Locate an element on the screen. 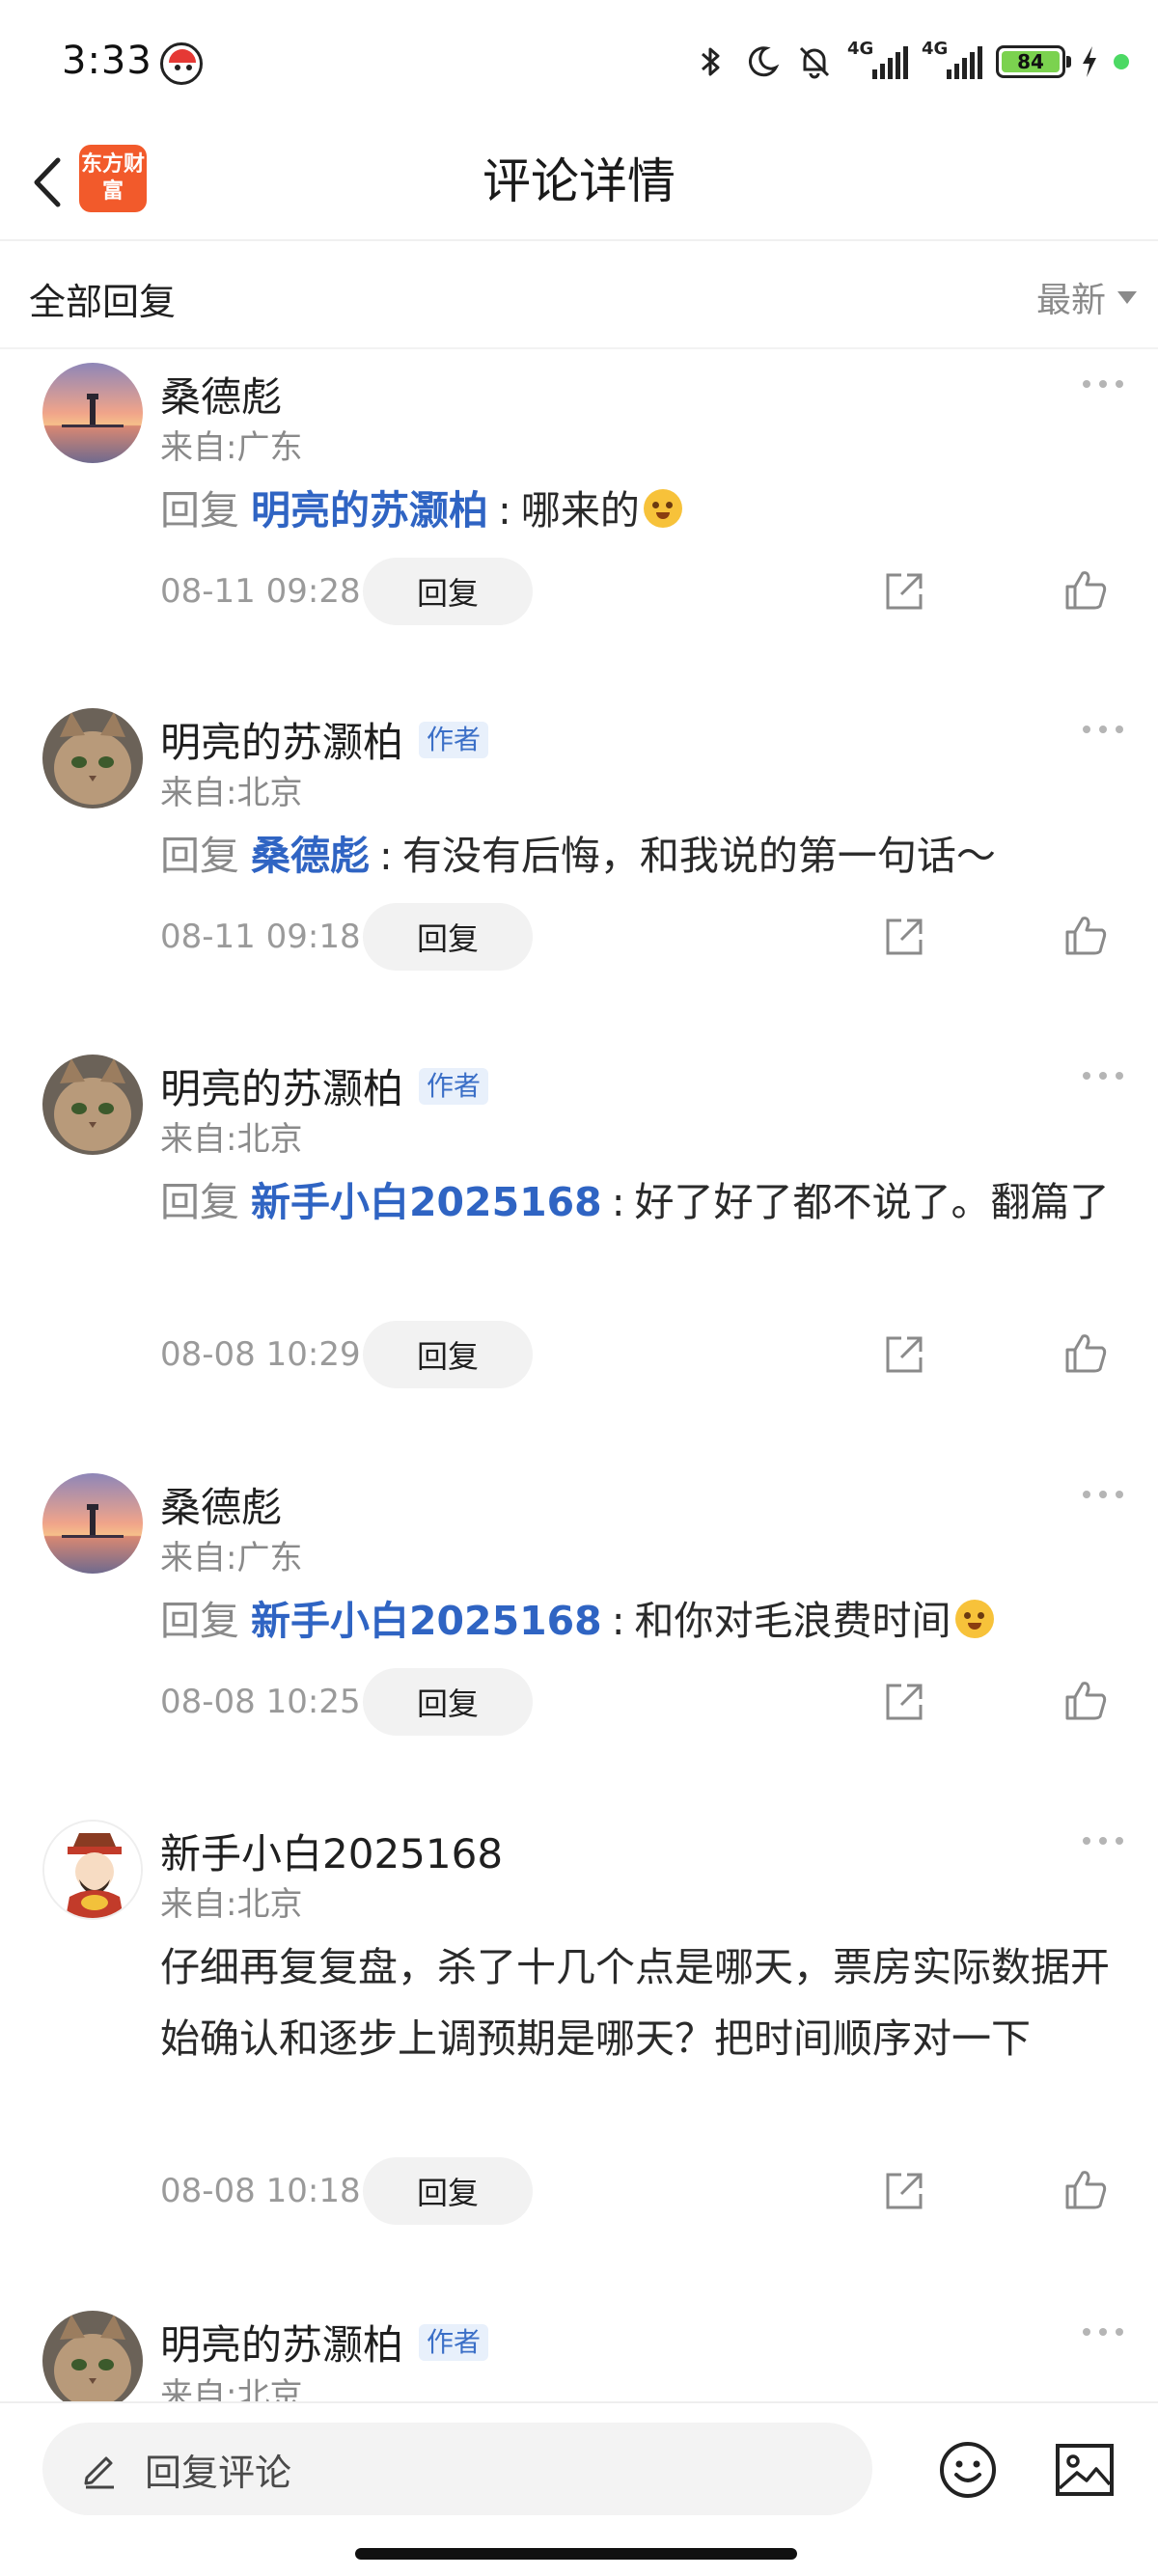 Image resolution: width=1158 pixels, height=2576 pixels. comment-meta: 08-11 09:28 回复 is located at coordinates (347, 592).